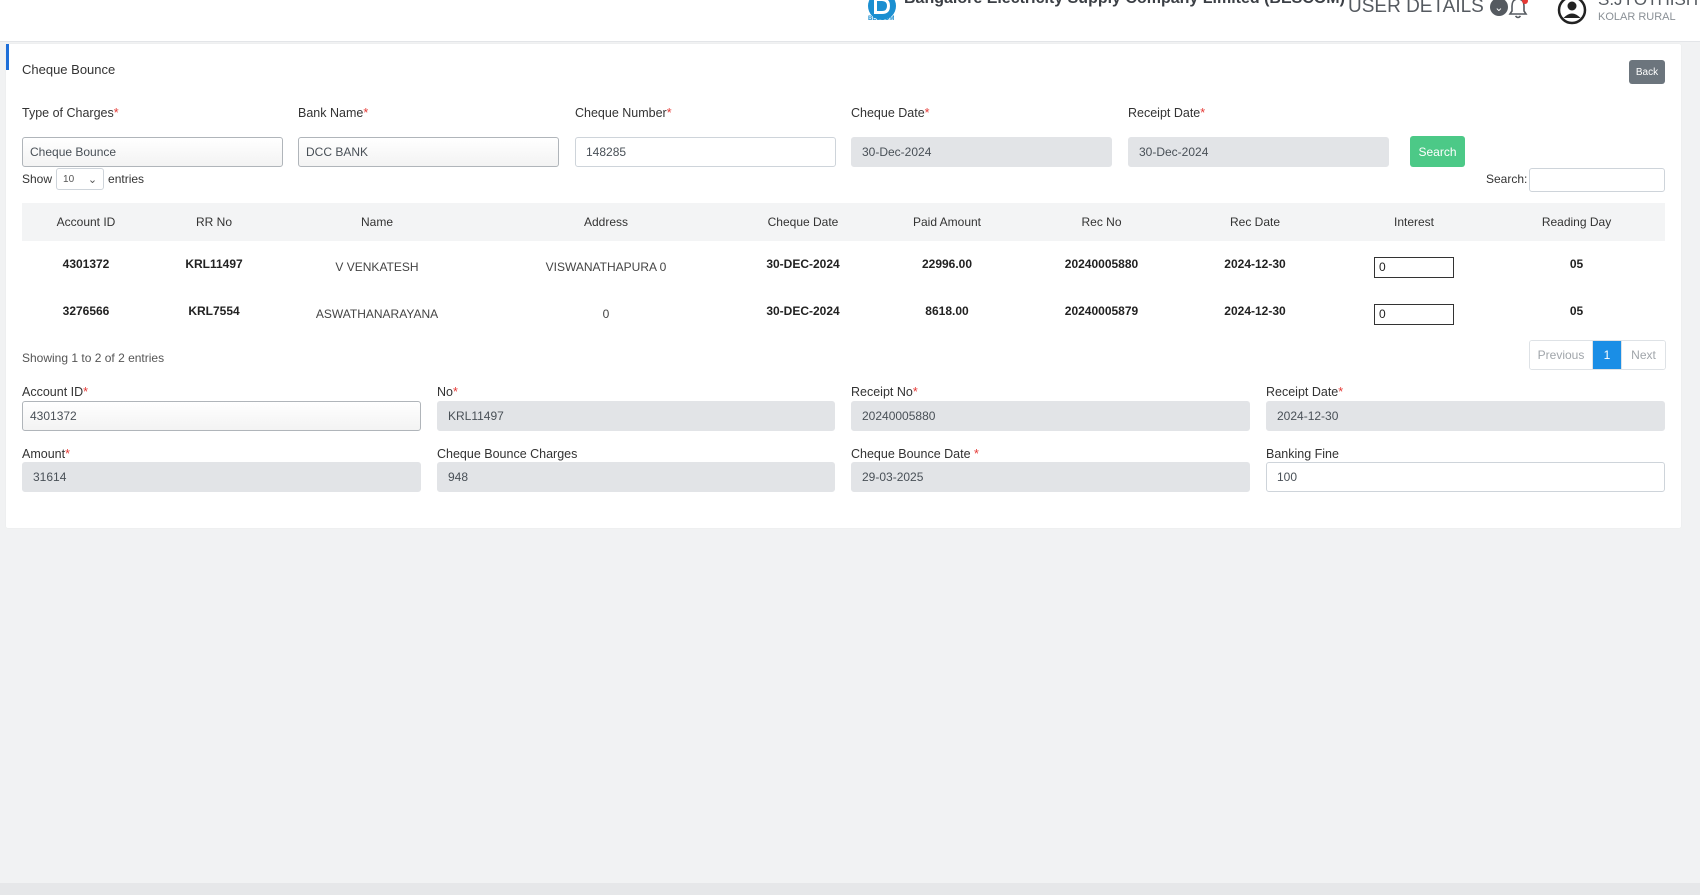 The width and height of the screenshot is (1700, 895). Describe the element at coordinates (947, 222) in the screenshot. I see `column-header: Paid Amount` at that location.